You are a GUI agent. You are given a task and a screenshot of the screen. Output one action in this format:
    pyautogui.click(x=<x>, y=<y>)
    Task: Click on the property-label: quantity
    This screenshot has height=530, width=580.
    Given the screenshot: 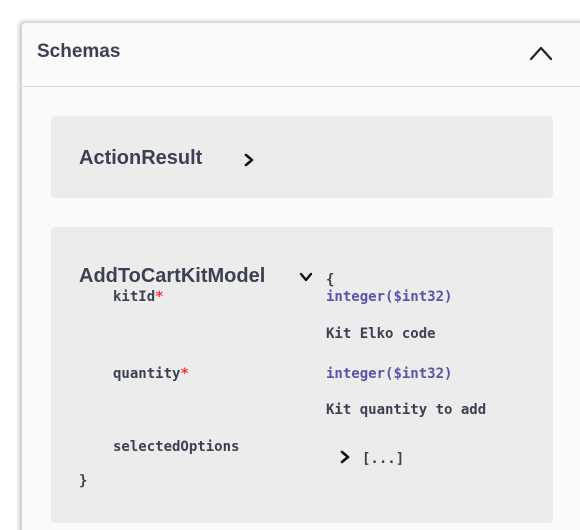 What is the action you would take?
    pyautogui.click(x=147, y=374)
    